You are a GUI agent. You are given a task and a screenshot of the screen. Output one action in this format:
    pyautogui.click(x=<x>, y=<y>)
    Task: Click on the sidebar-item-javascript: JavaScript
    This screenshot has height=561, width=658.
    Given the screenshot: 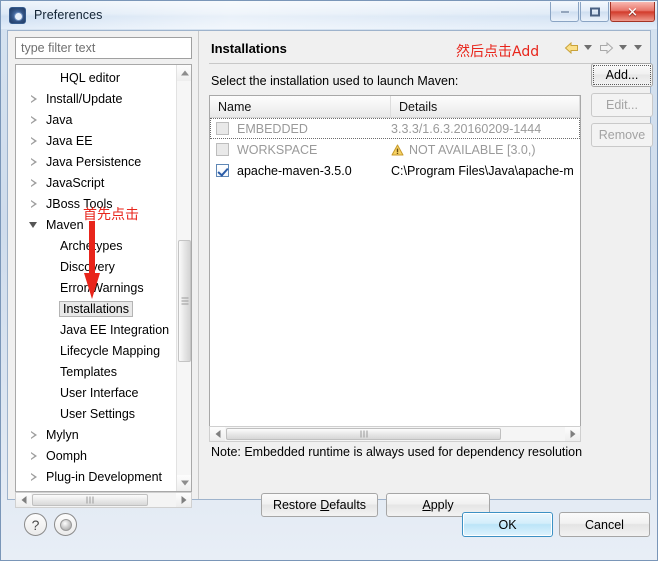 What is the action you would take?
    pyautogui.click(x=96, y=182)
    